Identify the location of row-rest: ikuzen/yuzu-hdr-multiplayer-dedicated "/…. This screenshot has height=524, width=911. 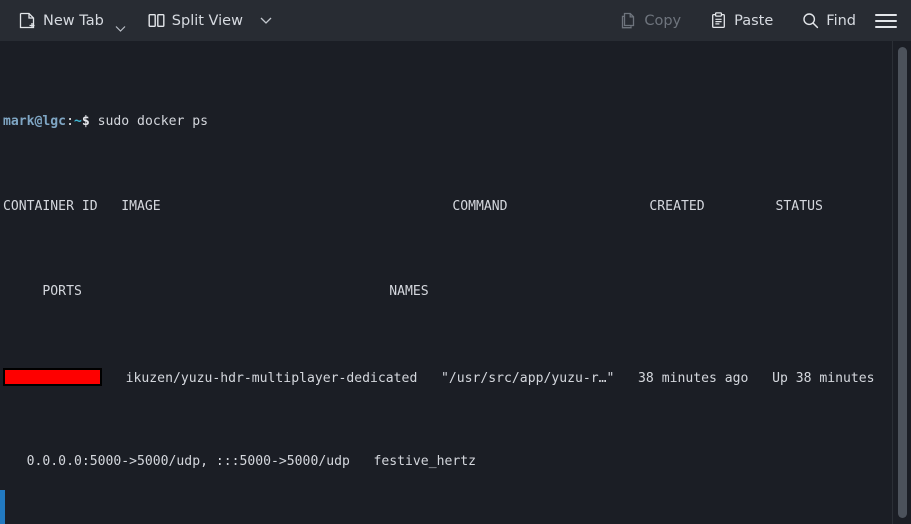
(488, 378).